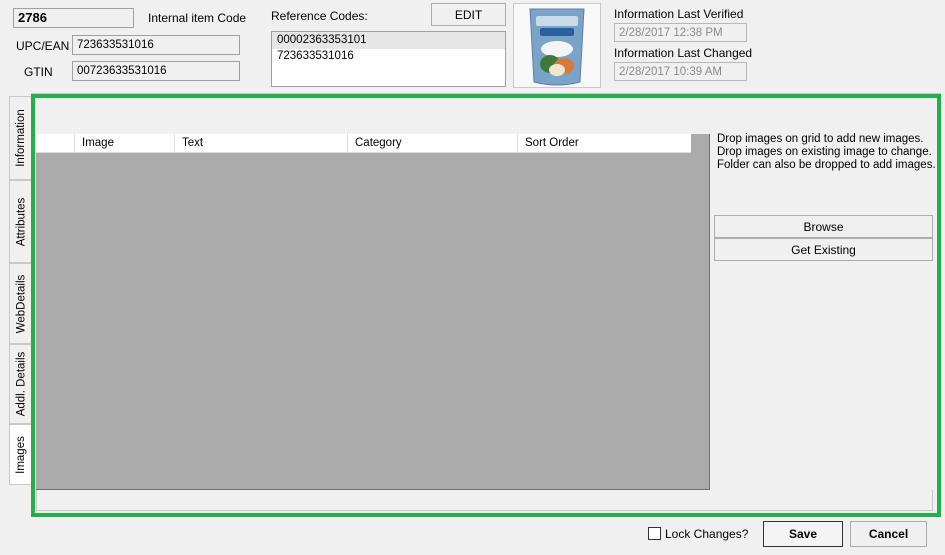  I want to click on internal-code-label: Internal item Code, so click(197, 18).